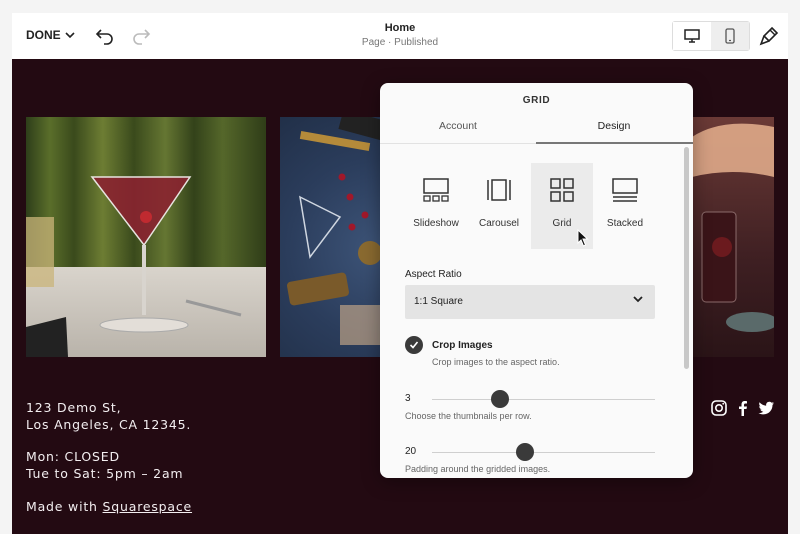 The image size is (800, 534). Describe the element at coordinates (769, 36) in the screenshot. I see `paintbrush-icon` at that location.